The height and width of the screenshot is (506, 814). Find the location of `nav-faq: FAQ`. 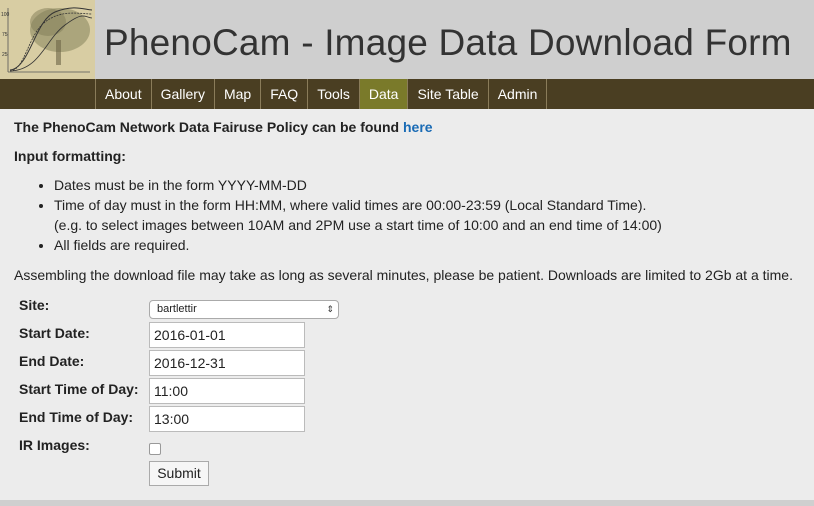

nav-faq: FAQ is located at coordinates (283, 94).